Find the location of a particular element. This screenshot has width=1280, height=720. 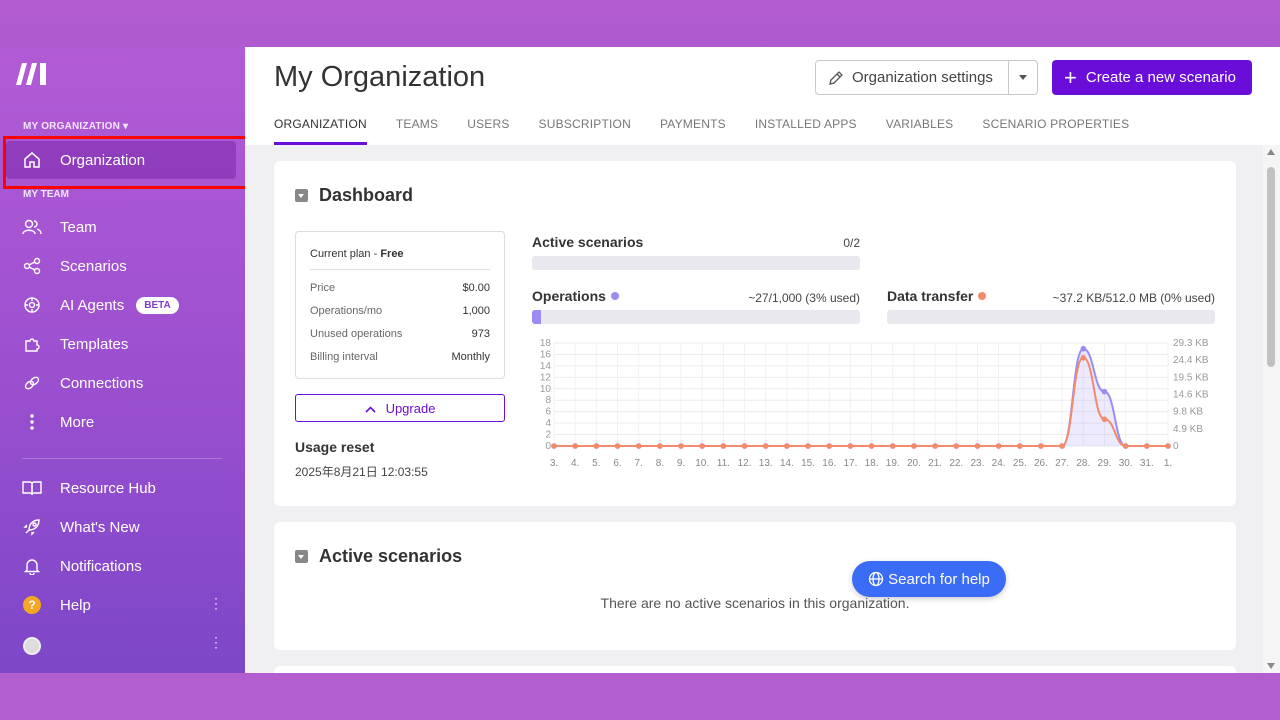

tab-variables: VARIABLES is located at coordinates (920, 131).